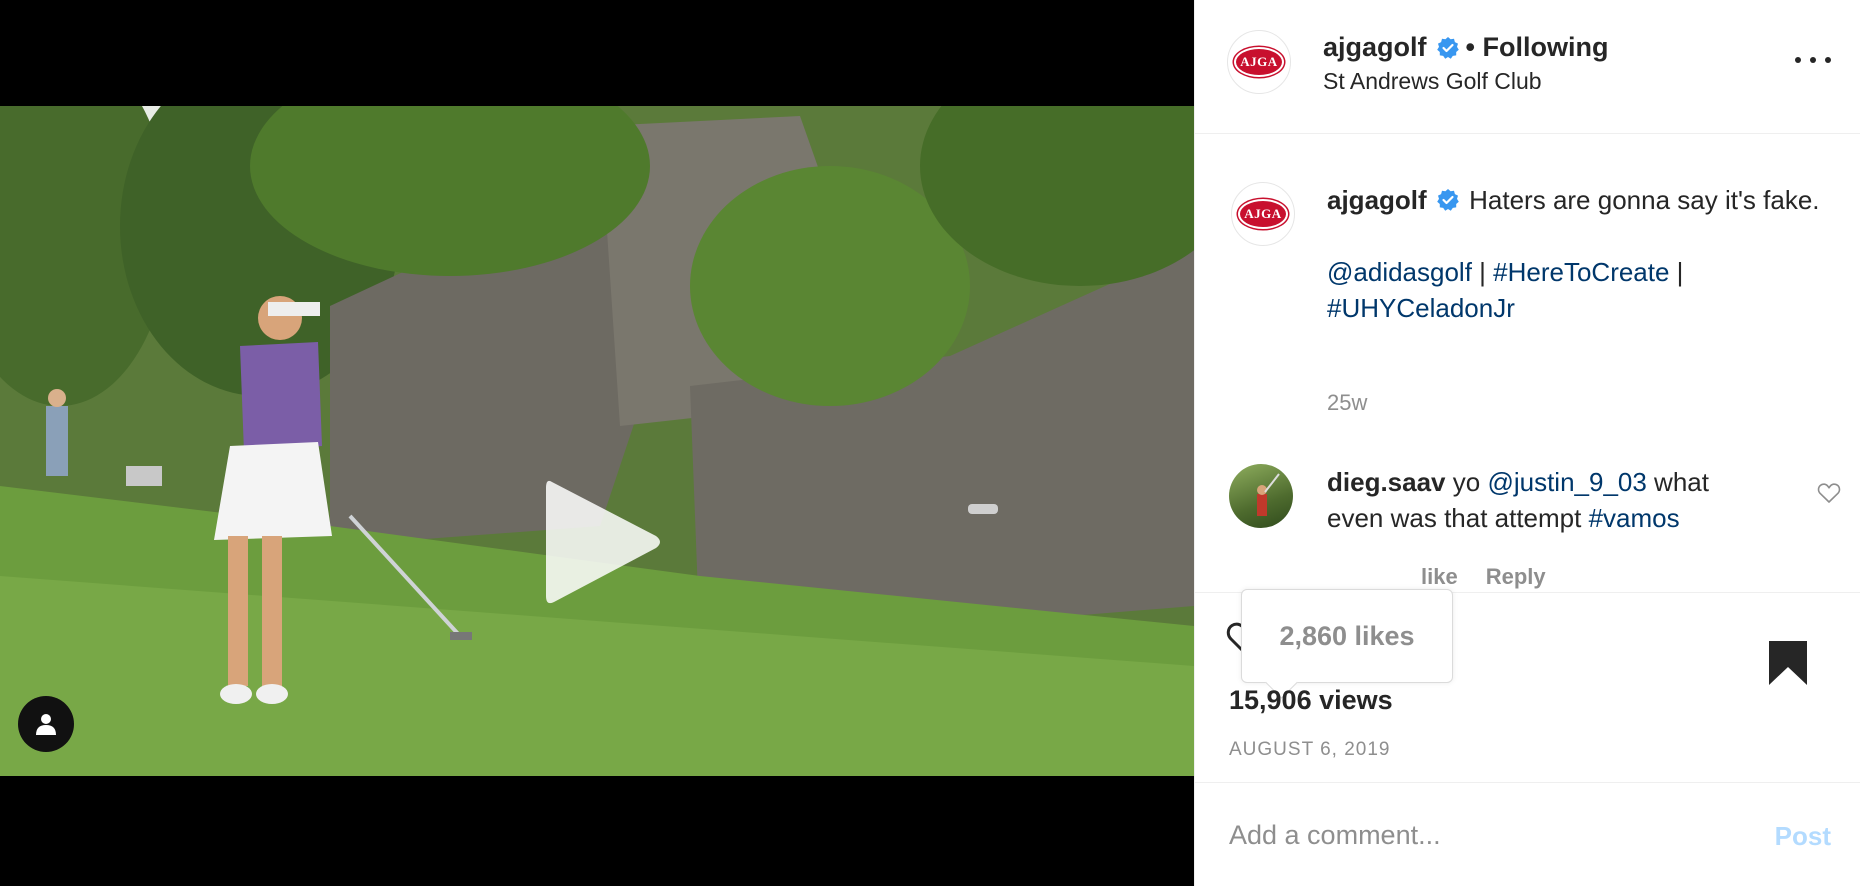 The image size is (1860, 886). What do you see at coordinates (1581, 272) in the screenshot?
I see `hashtag-link: #HereToCreate` at bounding box center [1581, 272].